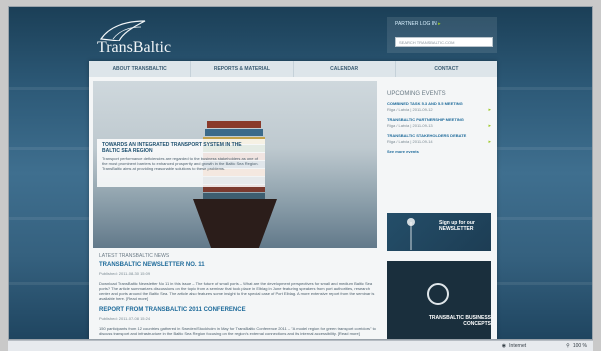 Image resolution: width=601 pixels, height=351 pixels. What do you see at coordinates (242, 69) in the screenshot?
I see `nav-item-reports: REPORTS & MATERIAL` at bounding box center [242, 69].